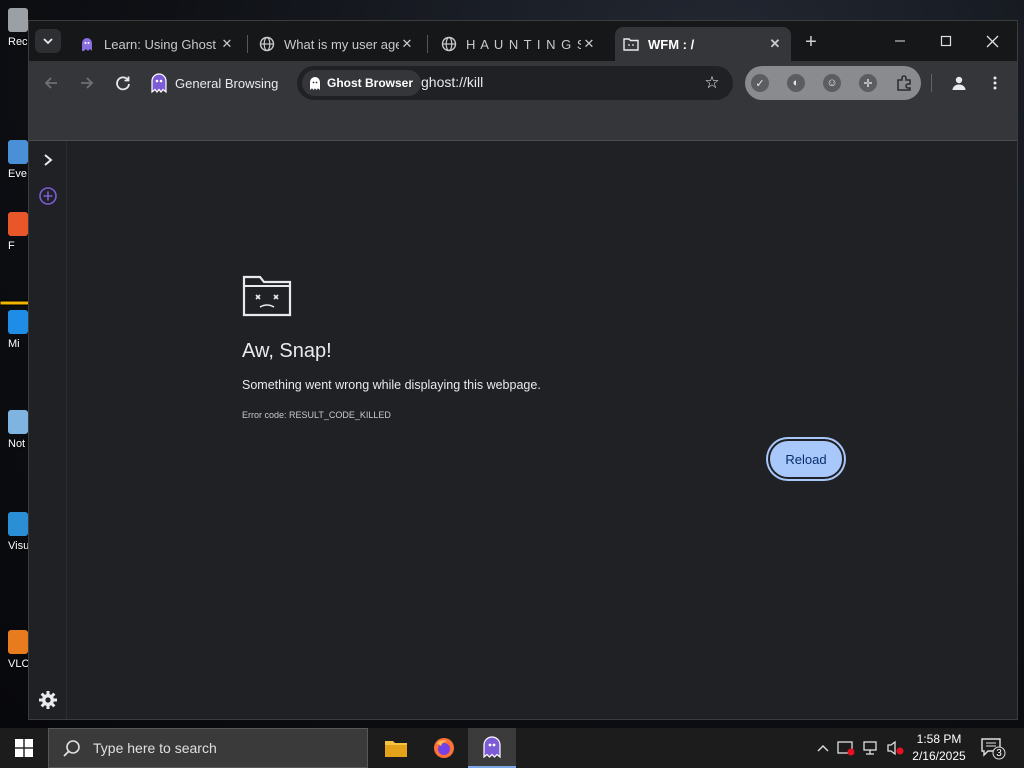  I want to click on network-icon, so click(871, 748).